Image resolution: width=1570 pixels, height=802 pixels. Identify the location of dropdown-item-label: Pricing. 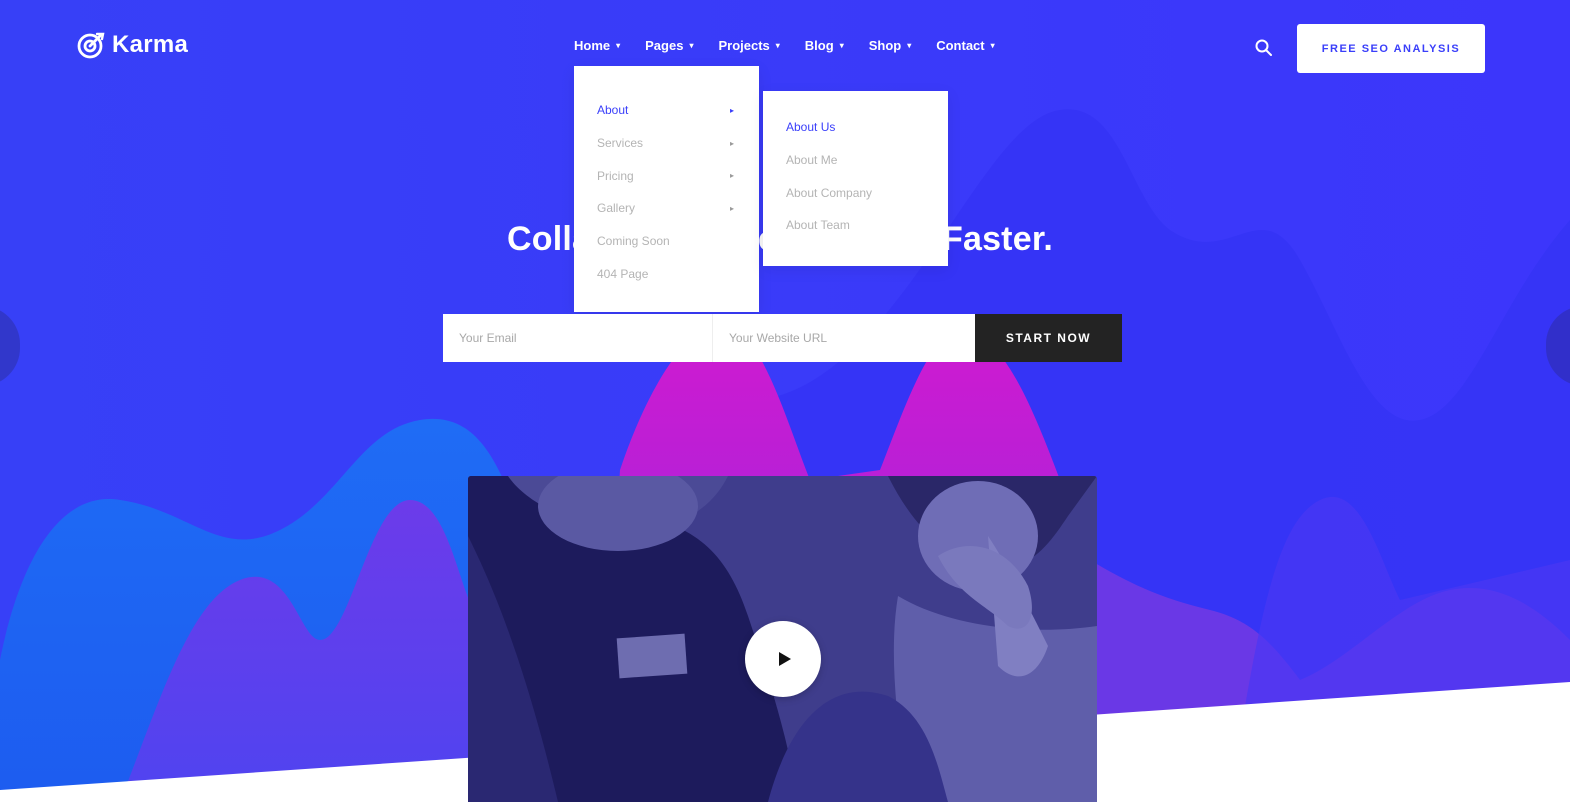
(615, 175).